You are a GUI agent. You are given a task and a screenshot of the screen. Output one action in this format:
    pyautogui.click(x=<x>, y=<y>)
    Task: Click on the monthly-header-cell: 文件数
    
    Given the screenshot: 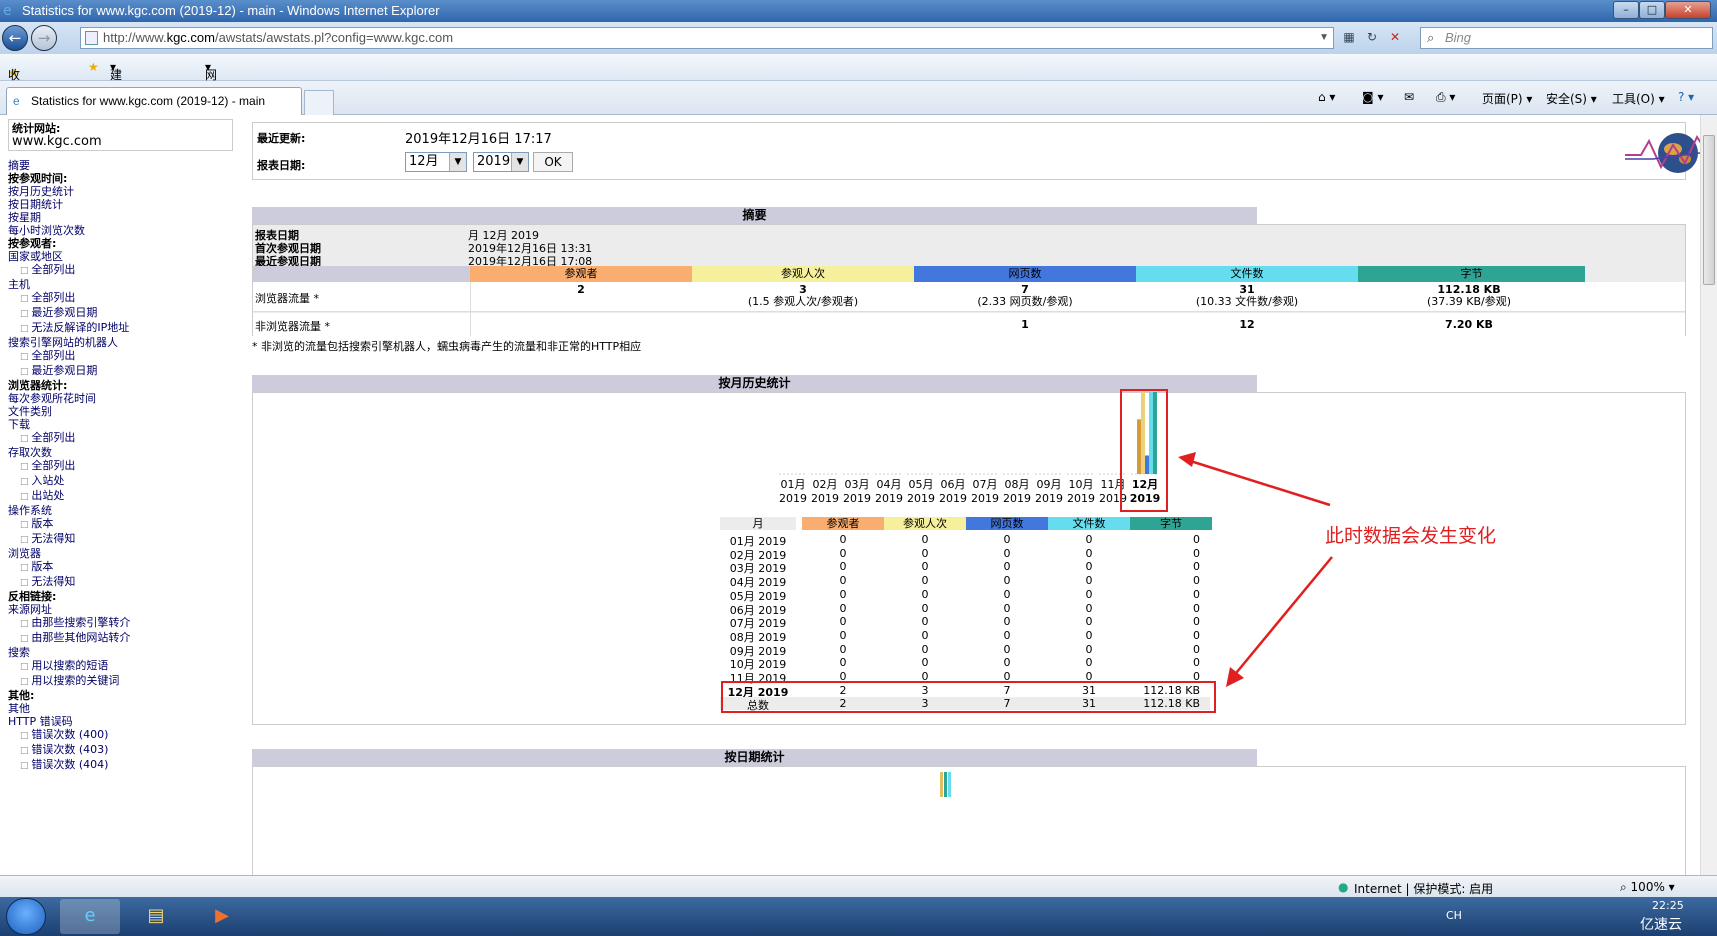 What is the action you would take?
    pyautogui.click(x=1089, y=523)
    